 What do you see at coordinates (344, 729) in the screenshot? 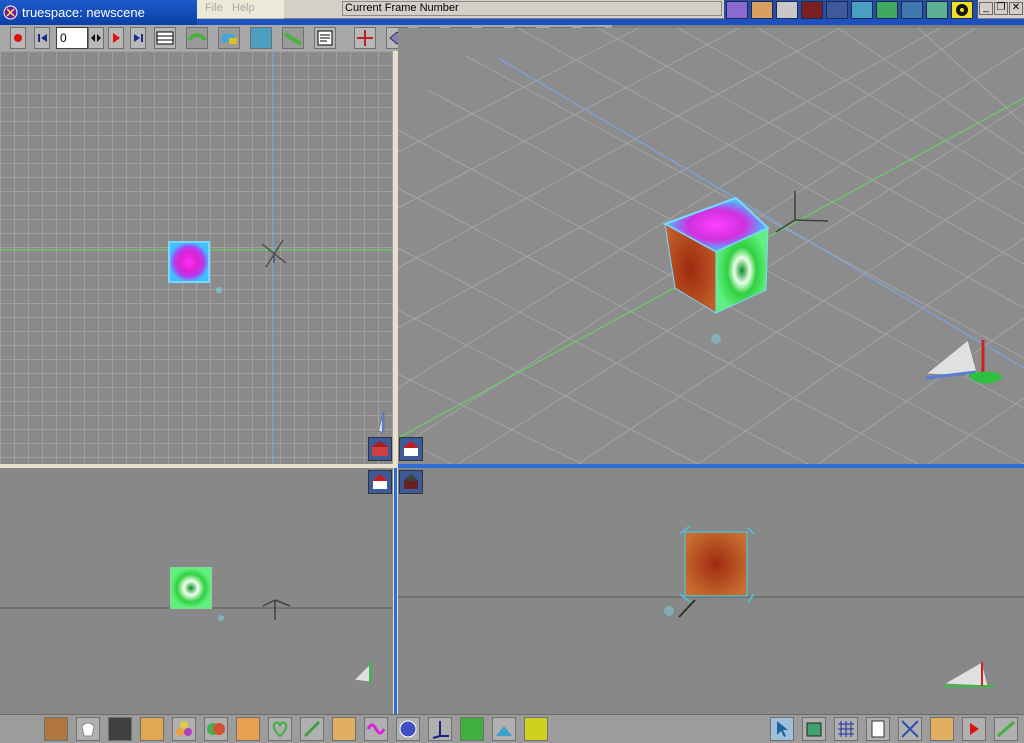
I see `palette-icon` at bounding box center [344, 729].